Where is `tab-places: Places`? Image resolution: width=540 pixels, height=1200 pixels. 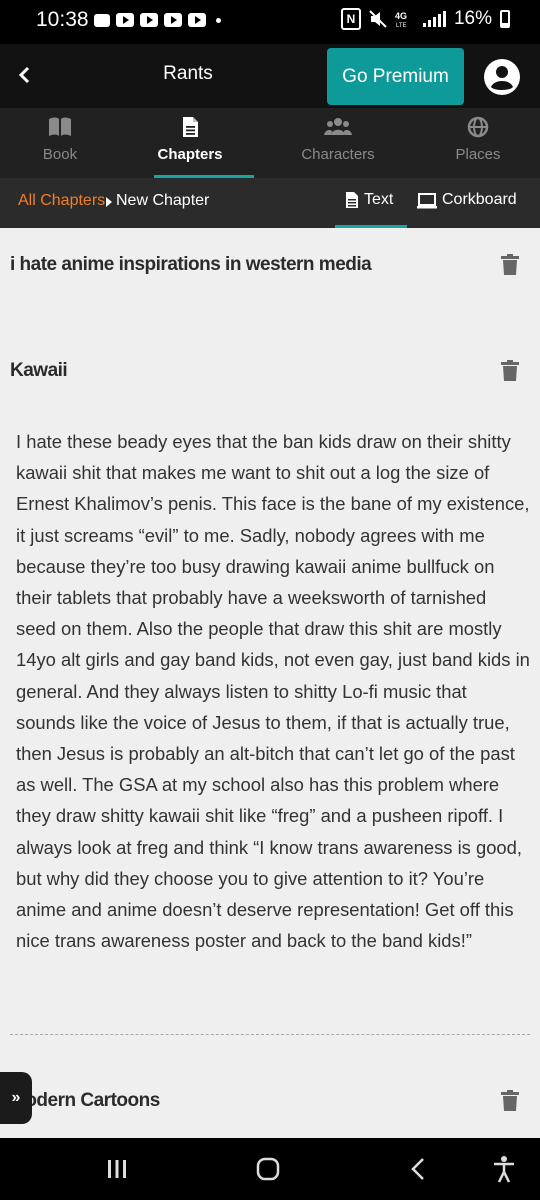 tab-places: Places is located at coordinates (478, 143).